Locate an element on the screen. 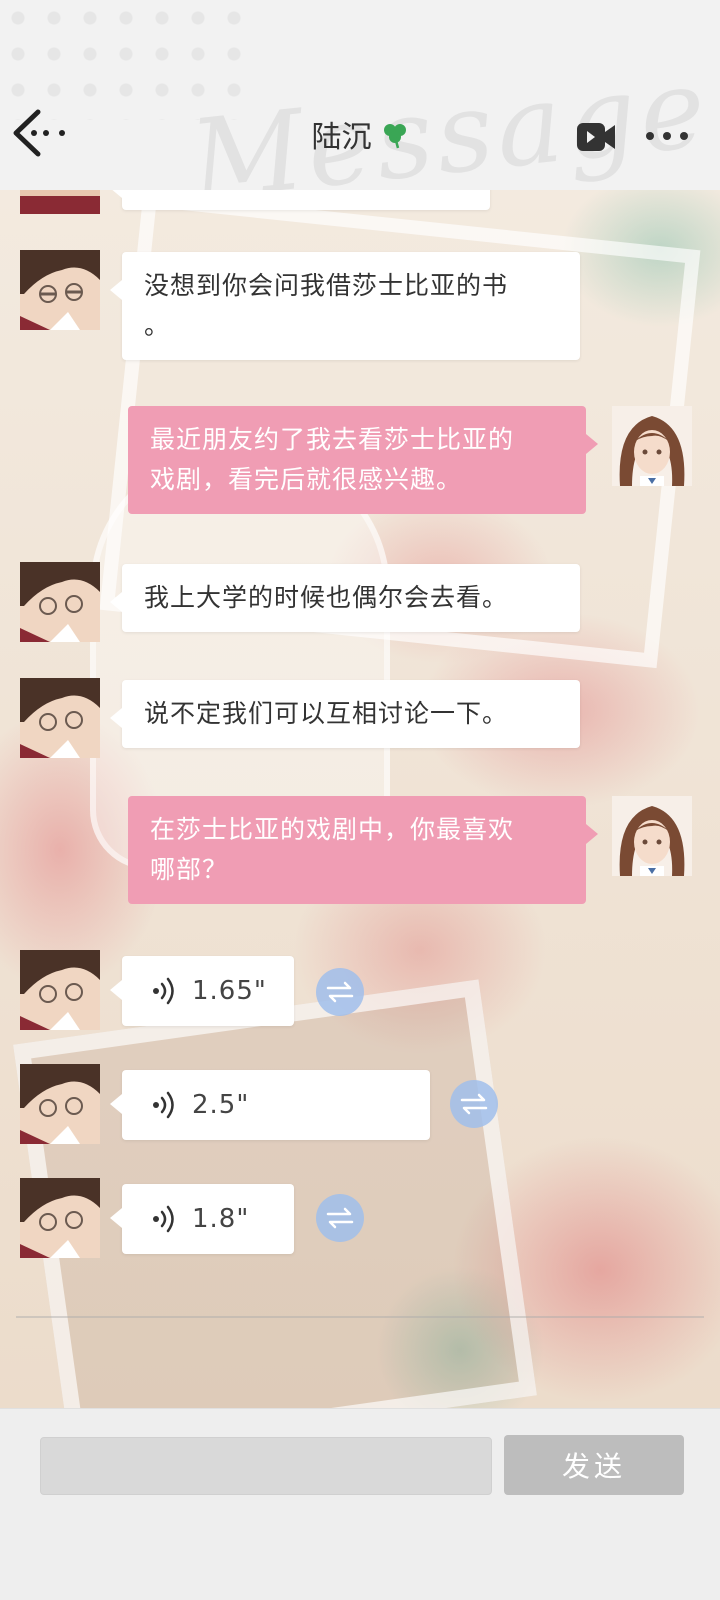 This screenshot has width=720, height=1600. chat-title: 陆沉 is located at coordinates (341, 137).